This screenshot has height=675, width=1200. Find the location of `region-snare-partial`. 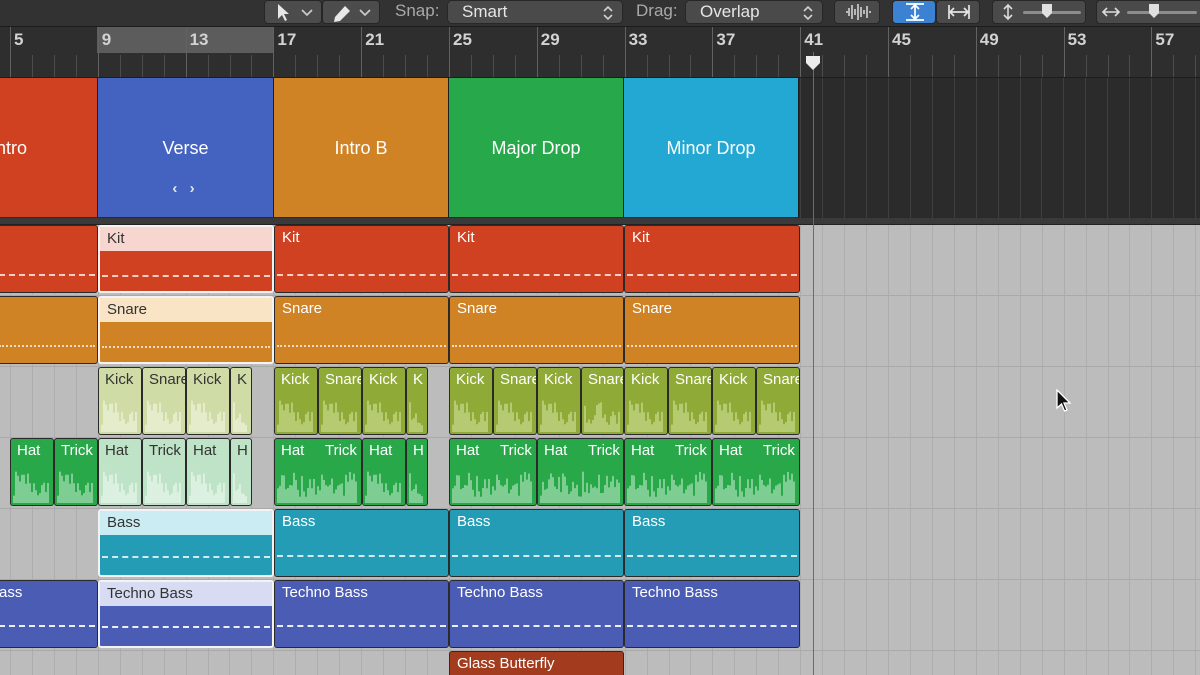

region-snare-partial is located at coordinates (49, 330).